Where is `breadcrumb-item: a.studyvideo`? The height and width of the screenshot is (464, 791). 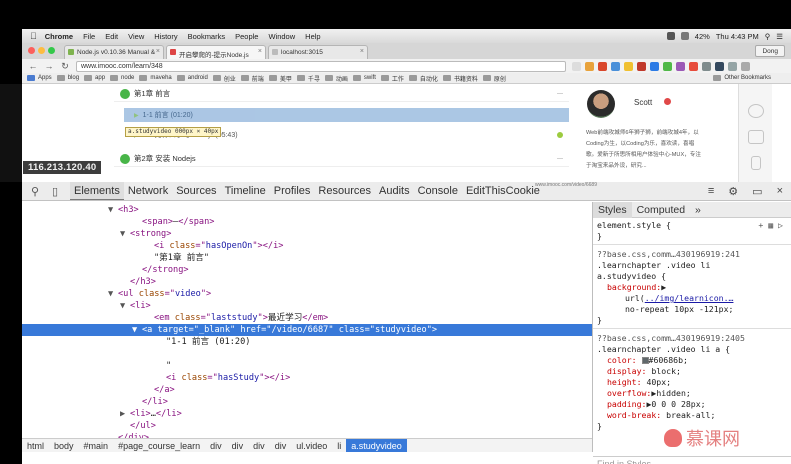
breadcrumb-item: a.studyvideo is located at coordinates (376, 445).